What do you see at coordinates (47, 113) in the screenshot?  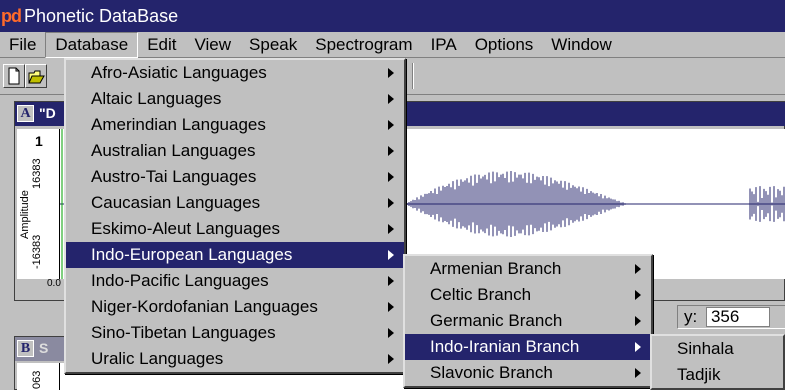 I see `window-title-text: "D` at bounding box center [47, 113].